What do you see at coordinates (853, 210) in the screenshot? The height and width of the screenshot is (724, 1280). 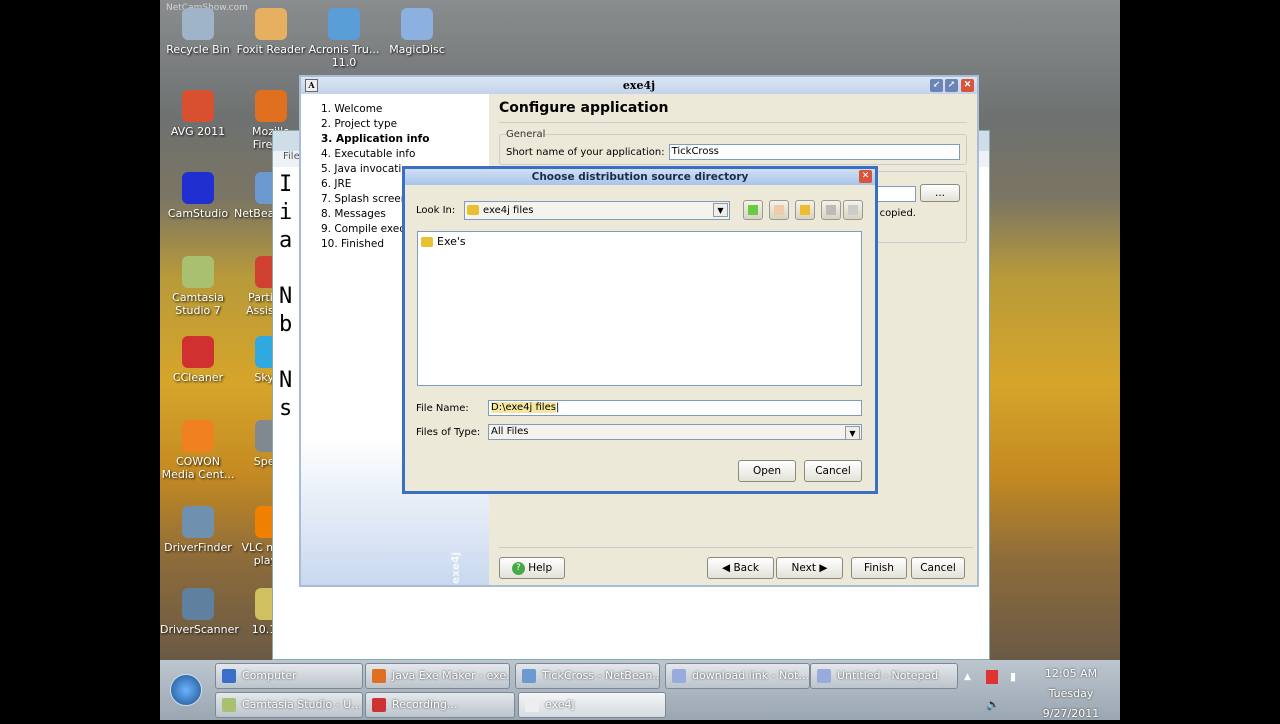 I see `details-view-icon` at bounding box center [853, 210].